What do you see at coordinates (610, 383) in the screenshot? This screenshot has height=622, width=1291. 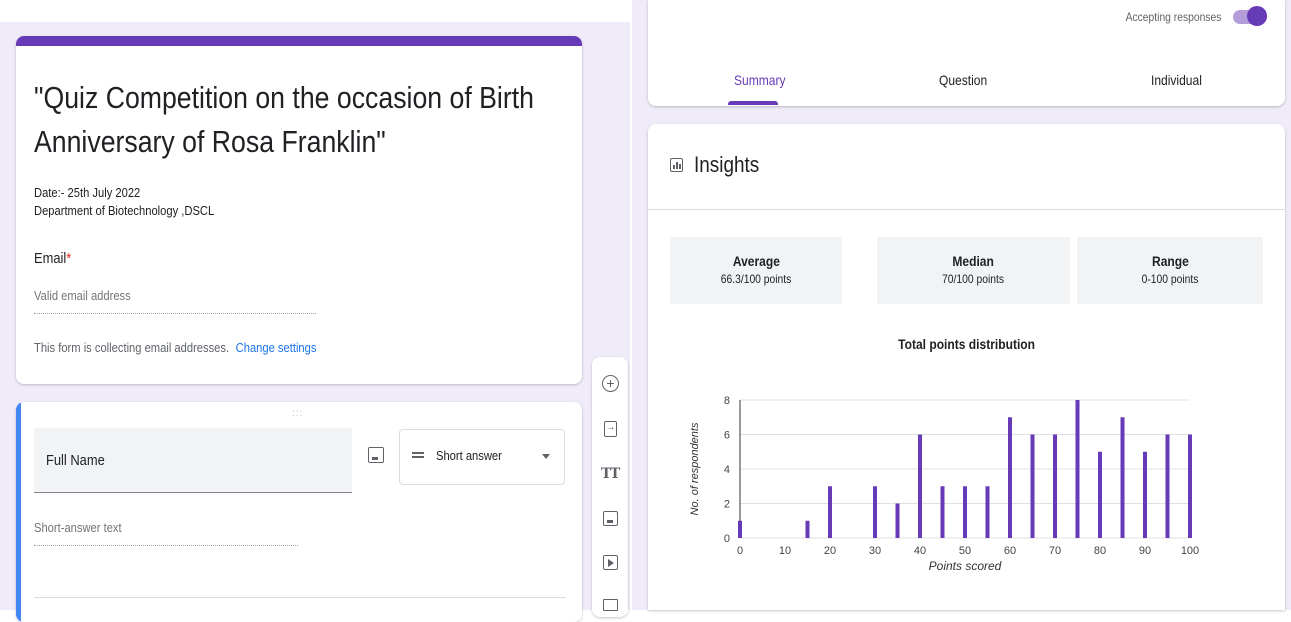 I see `add-question-icon: +` at bounding box center [610, 383].